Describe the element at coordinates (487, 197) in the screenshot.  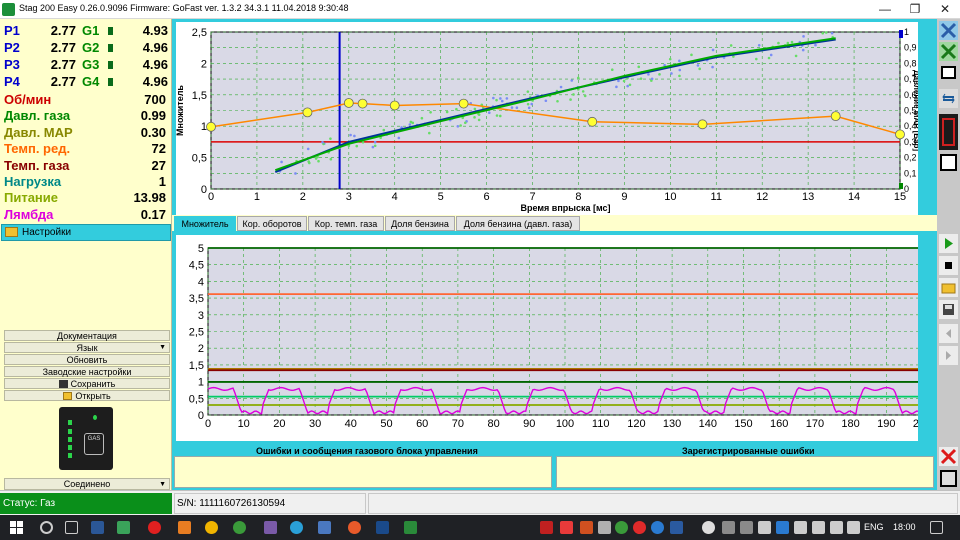
I see `x-tick-label: 6` at that location.